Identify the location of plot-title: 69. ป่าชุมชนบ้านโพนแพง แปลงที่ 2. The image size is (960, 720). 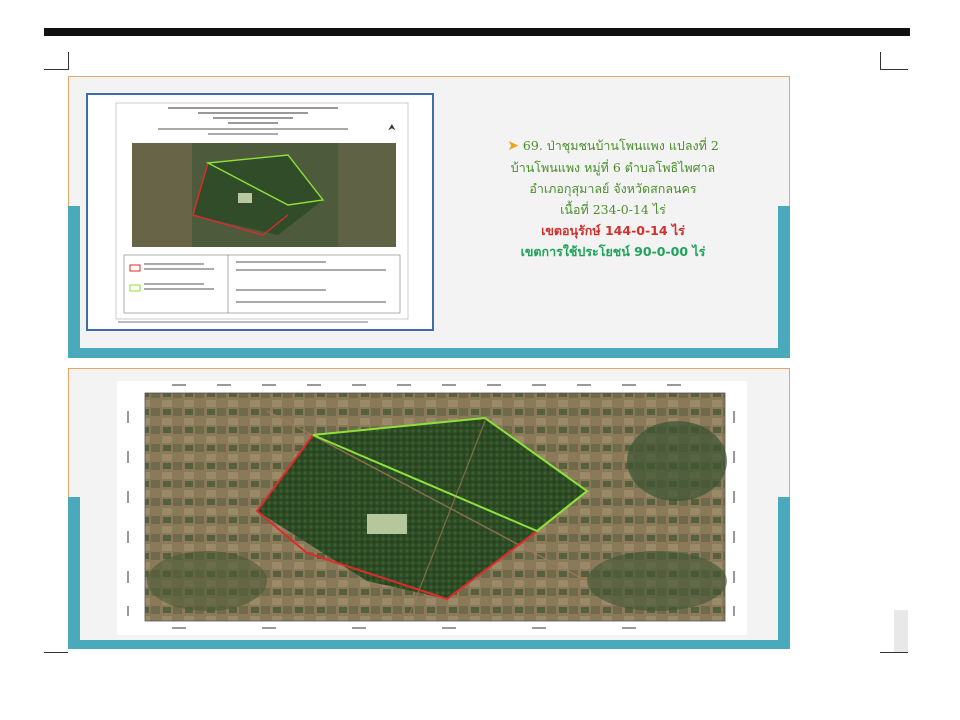
(620, 145).